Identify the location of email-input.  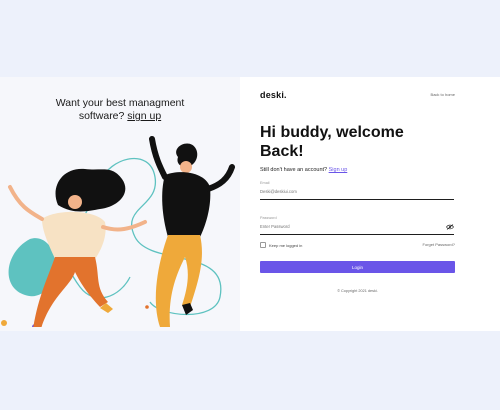
(357, 192).